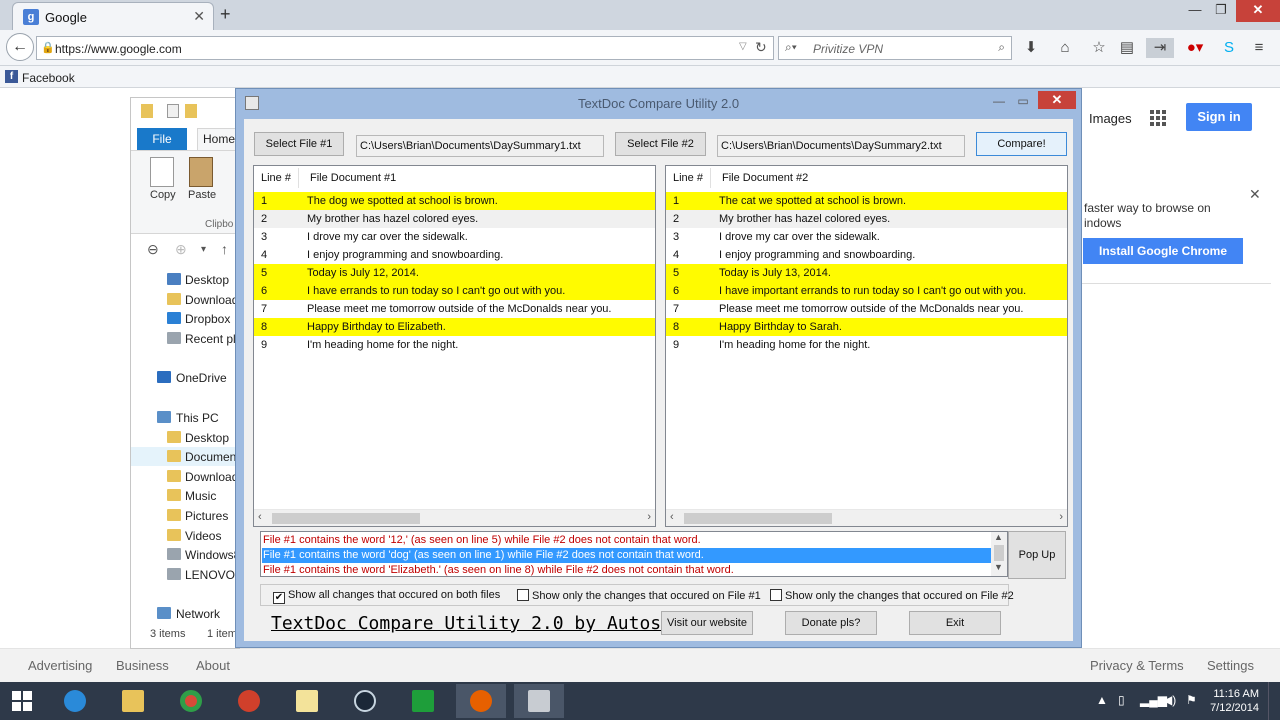 The width and height of the screenshot is (1280, 720). I want to click on checkbox-checked-icon: ✔, so click(279, 598).